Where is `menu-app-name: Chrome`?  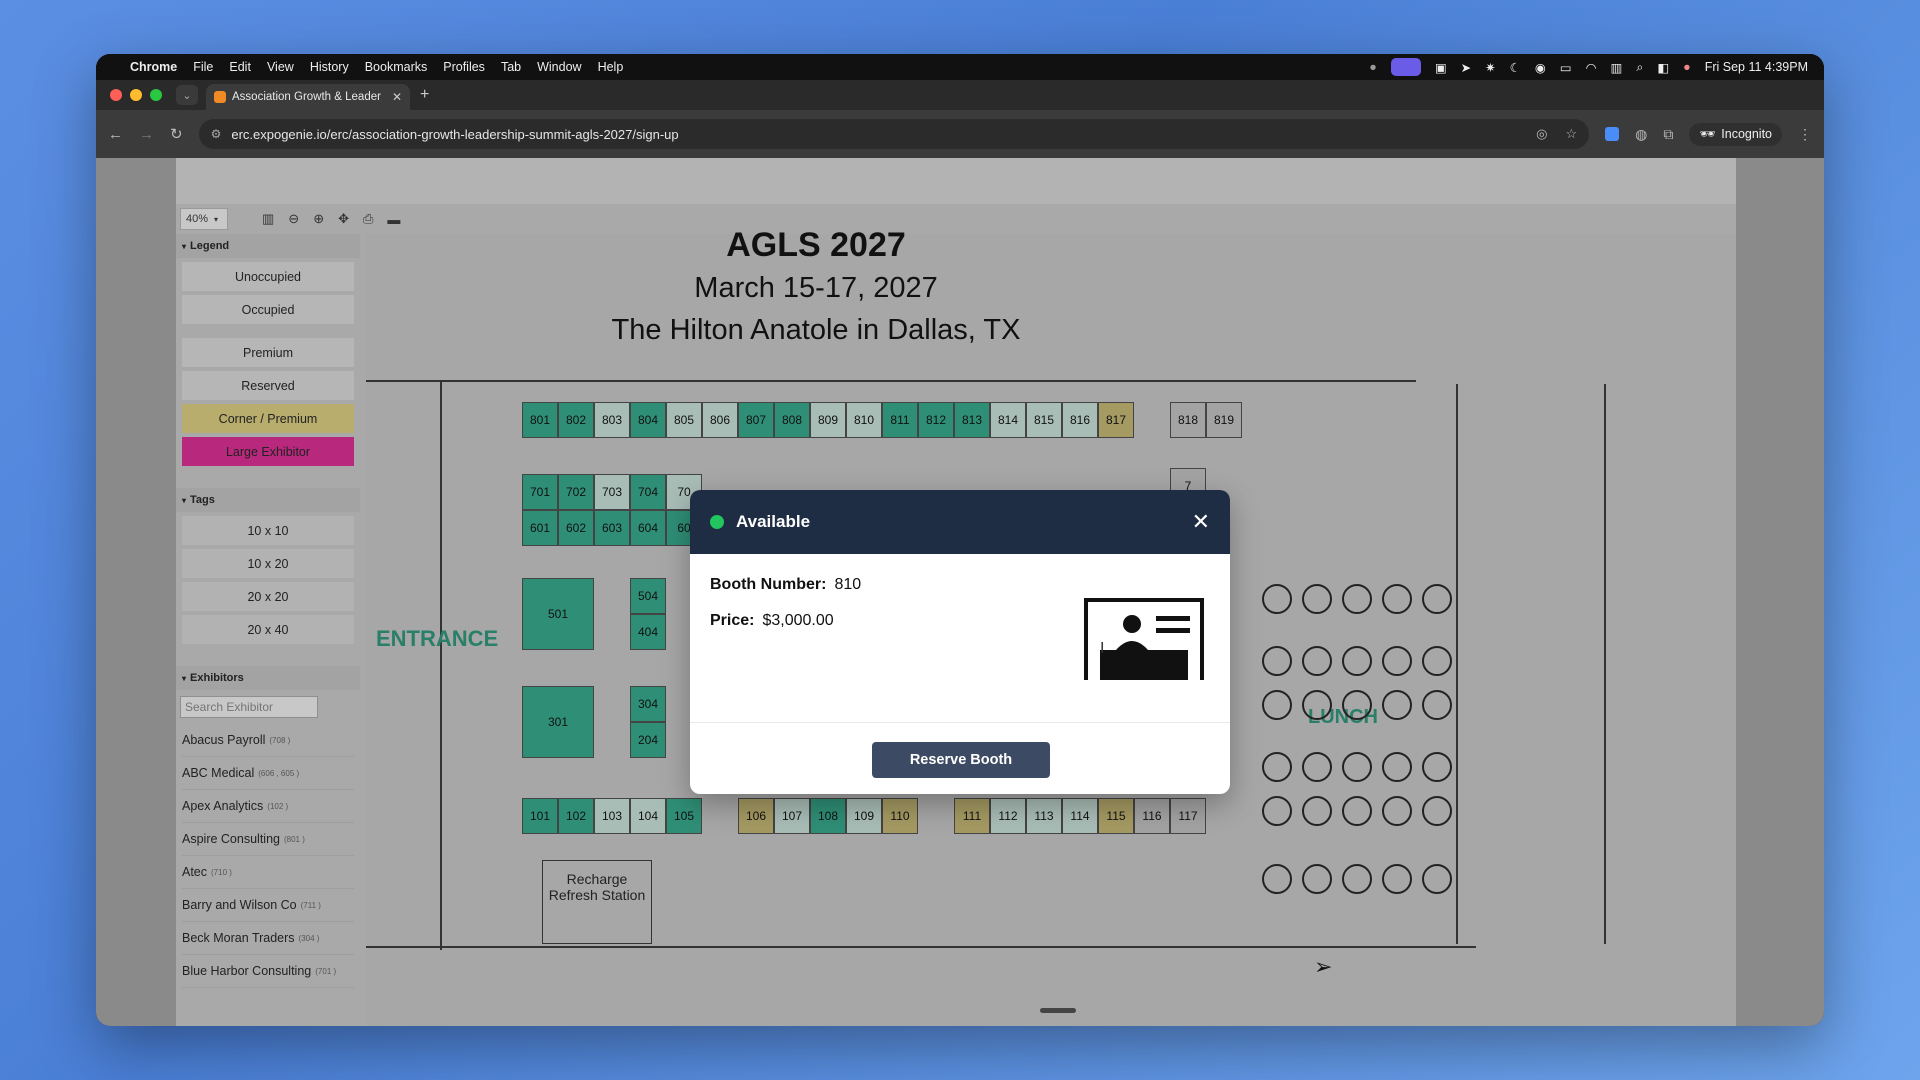
menu-app-name: Chrome is located at coordinates (153, 67).